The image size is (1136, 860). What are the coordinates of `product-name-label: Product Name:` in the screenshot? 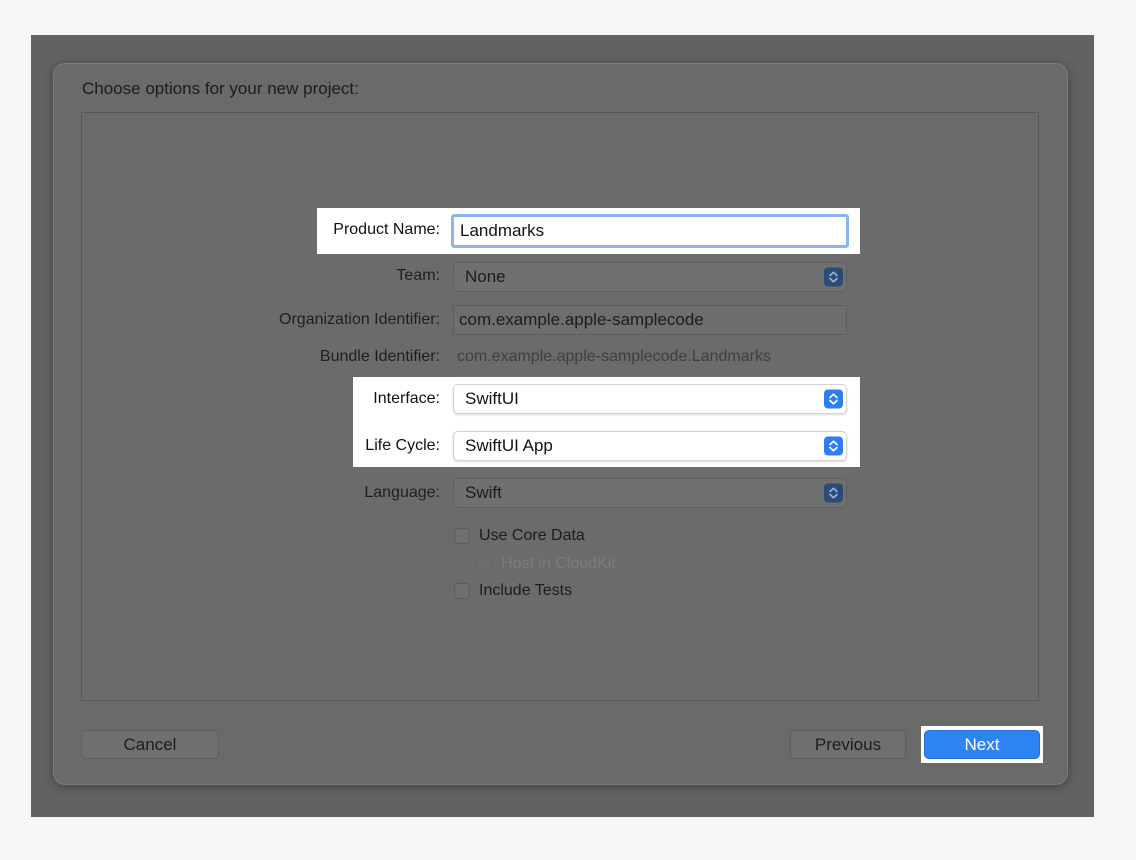 It's located at (386, 229).